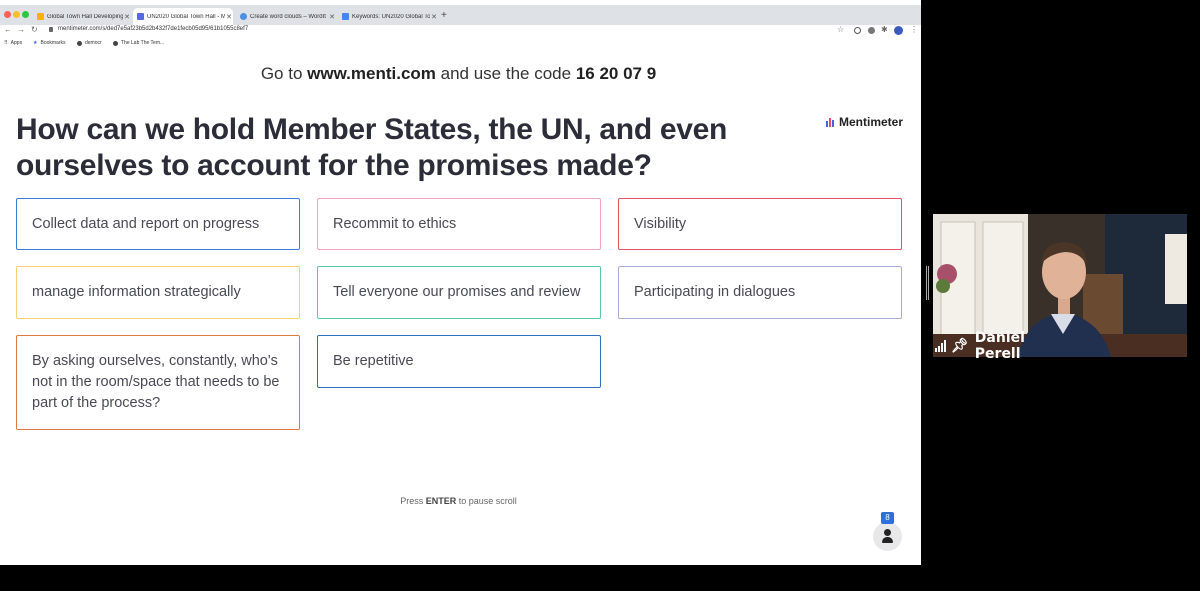 The height and width of the screenshot is (591, 1200). I want to click on response-card: Visibility, so click(760, 224).